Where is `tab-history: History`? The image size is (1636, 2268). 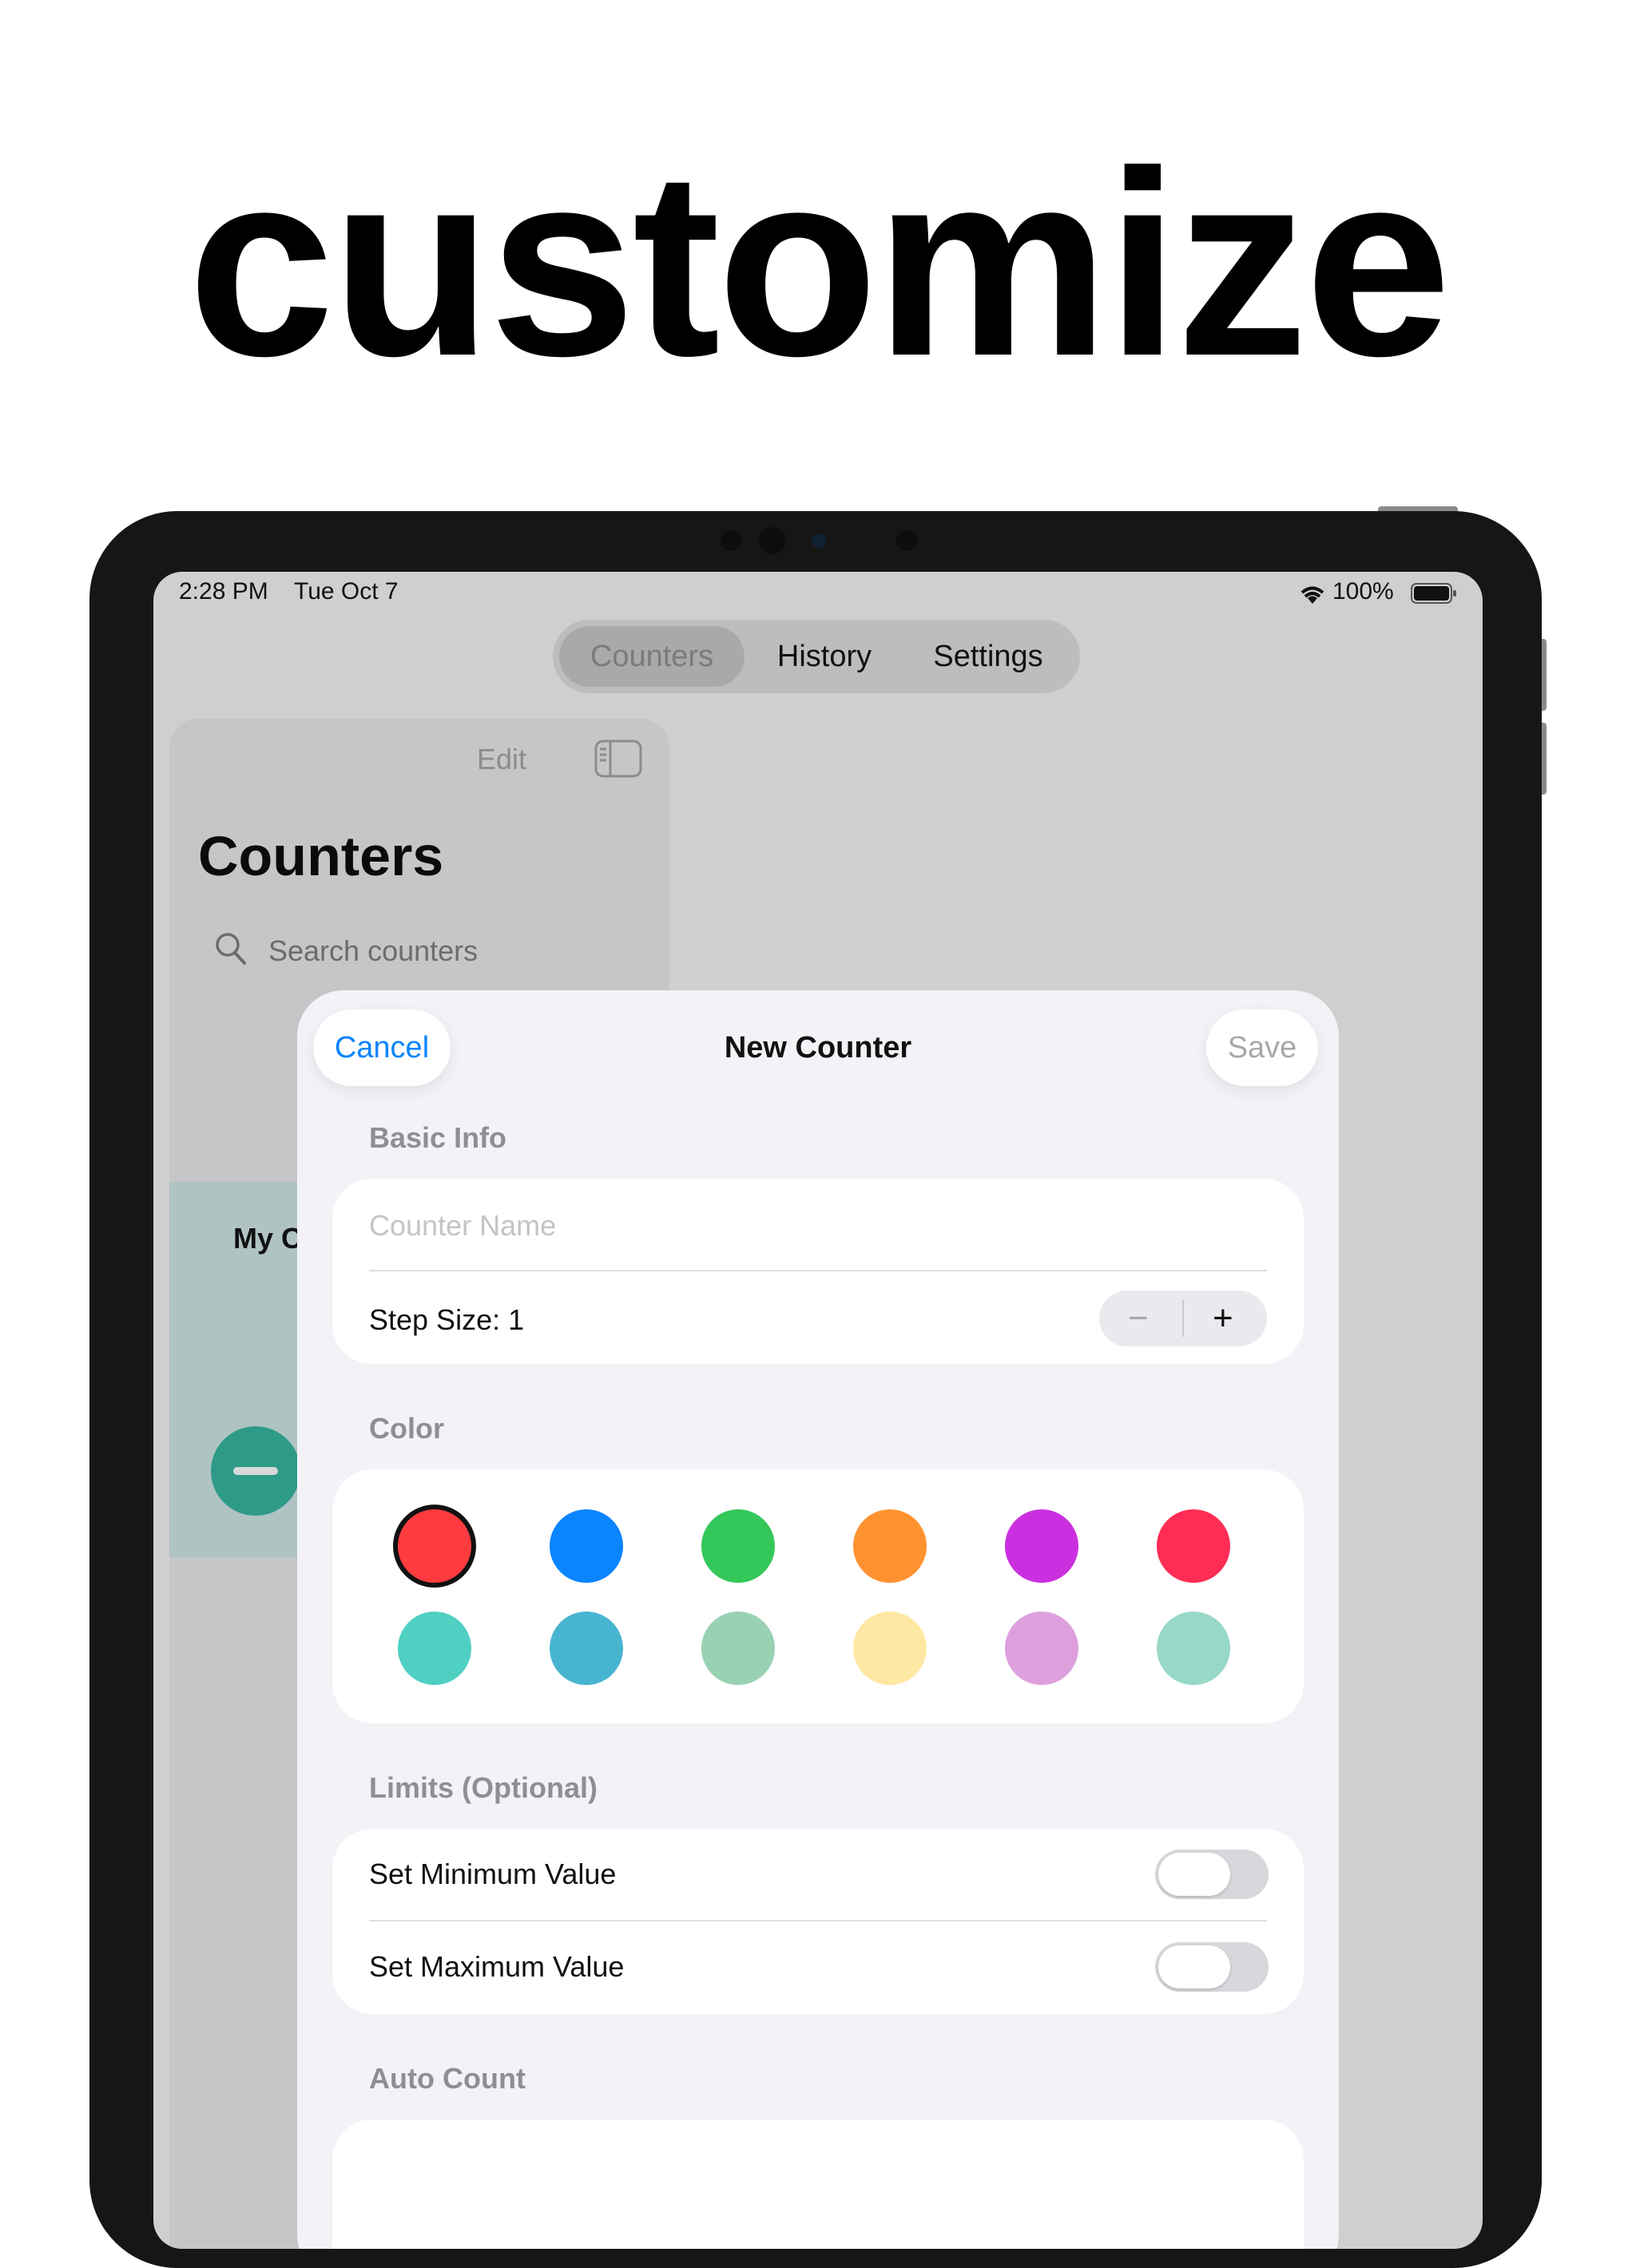
tab-history: History is located at coordinates (824, 656).